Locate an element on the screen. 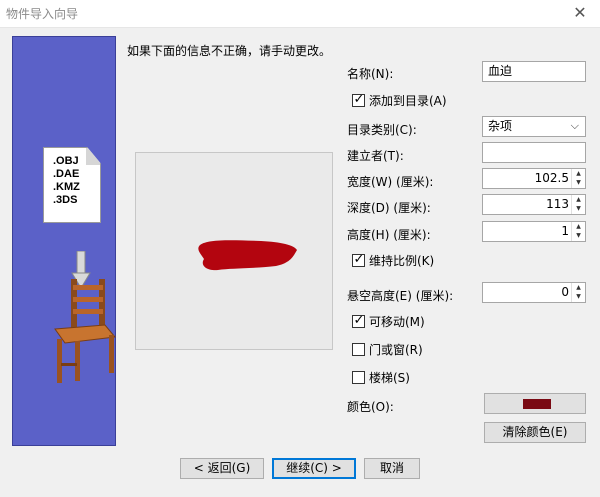 This screenshot has width=600, height=497. elevation-spinner: 0 ▲ ▼ is located at coordinates (534, 292).